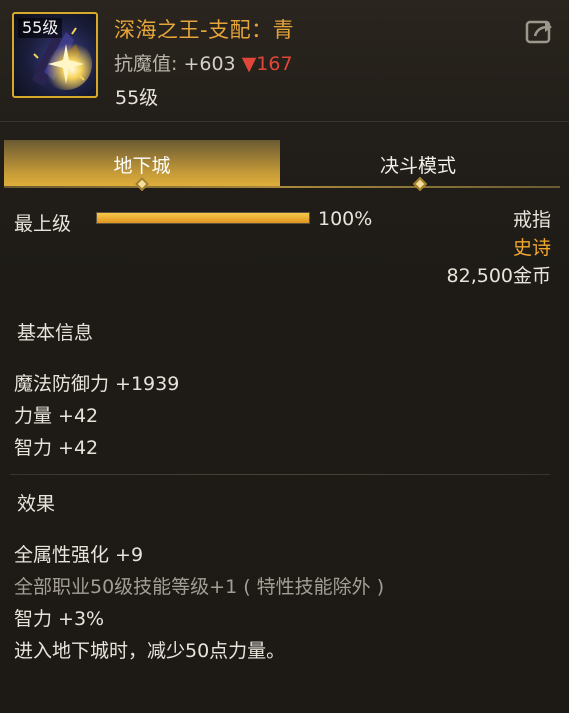 The height and width of the screenshot is (713, 569). I want to click on stat-line: 智力 +42, so click(56, 448).